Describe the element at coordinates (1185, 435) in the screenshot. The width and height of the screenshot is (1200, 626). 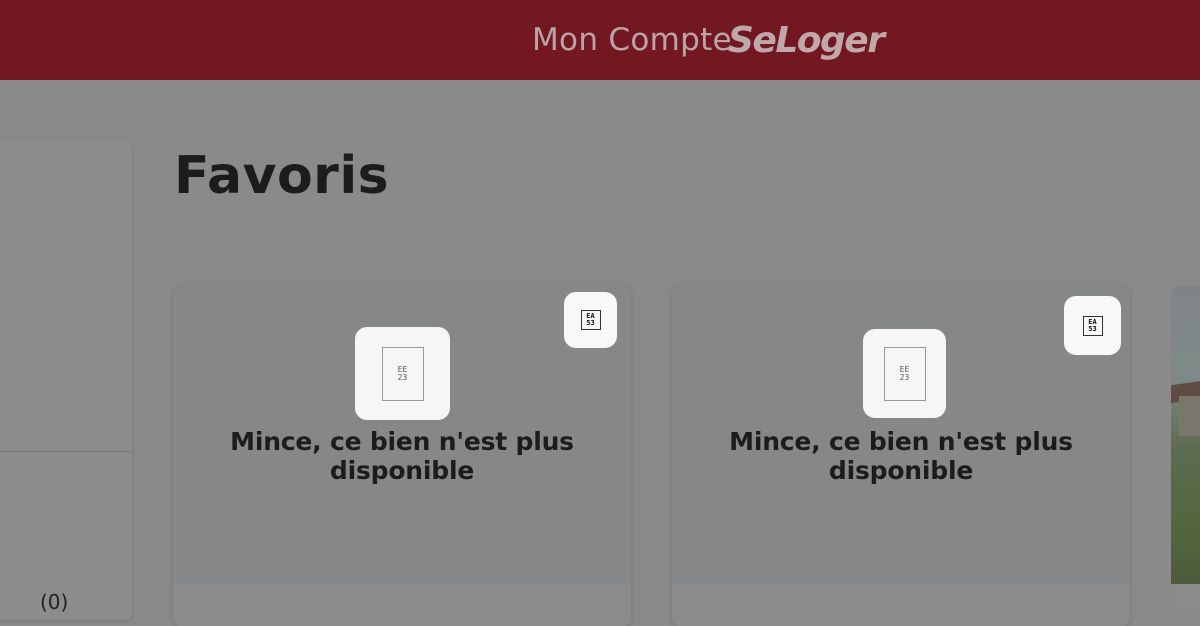
I see `favorite-card-photo` at that location.